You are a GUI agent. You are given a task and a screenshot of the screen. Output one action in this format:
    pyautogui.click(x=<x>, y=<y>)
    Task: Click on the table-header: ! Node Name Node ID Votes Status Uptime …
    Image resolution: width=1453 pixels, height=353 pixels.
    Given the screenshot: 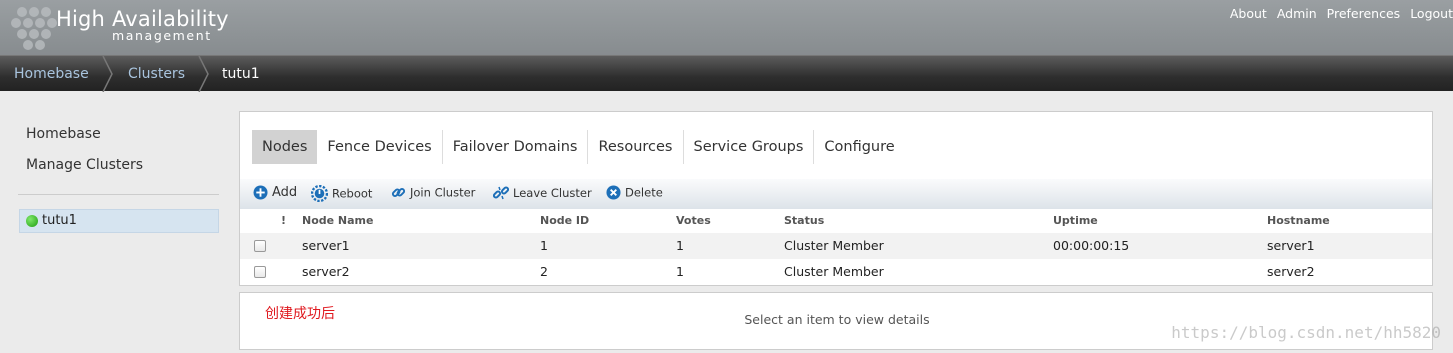 What is the action you would take?
    pyautogui.click(x=836, y=221)
    